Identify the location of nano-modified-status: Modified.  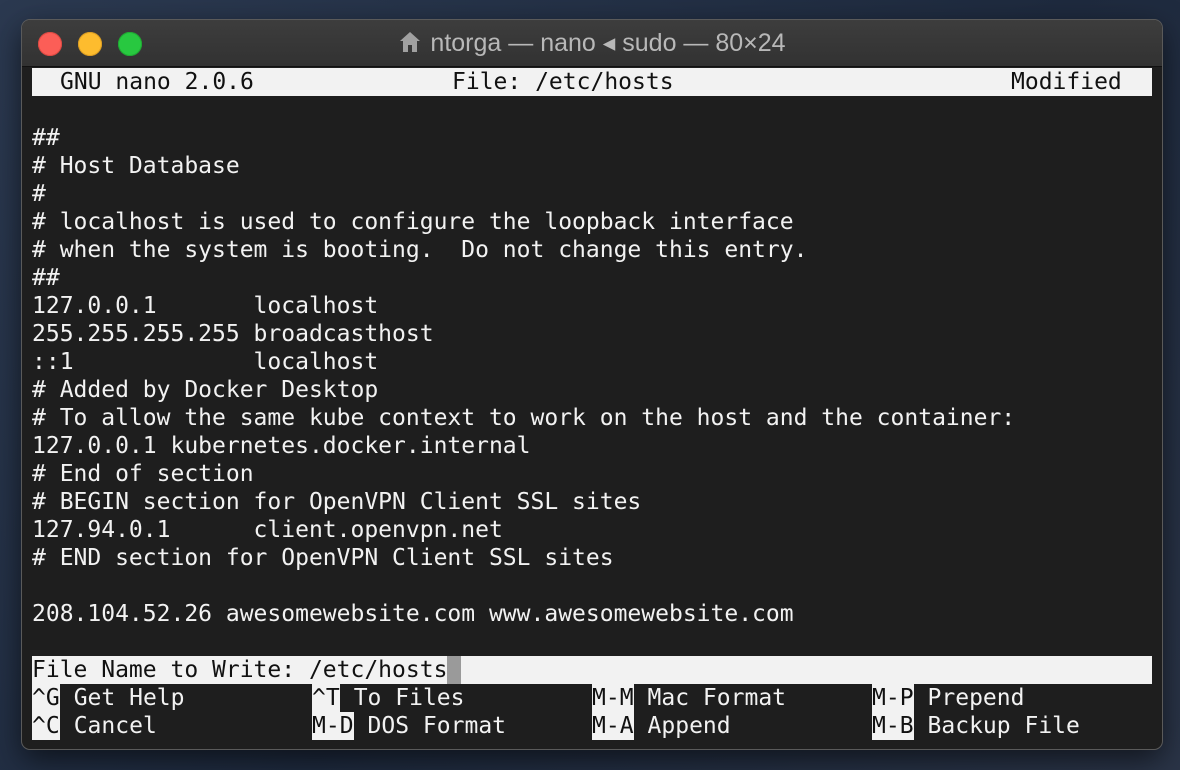
(1066, 82).